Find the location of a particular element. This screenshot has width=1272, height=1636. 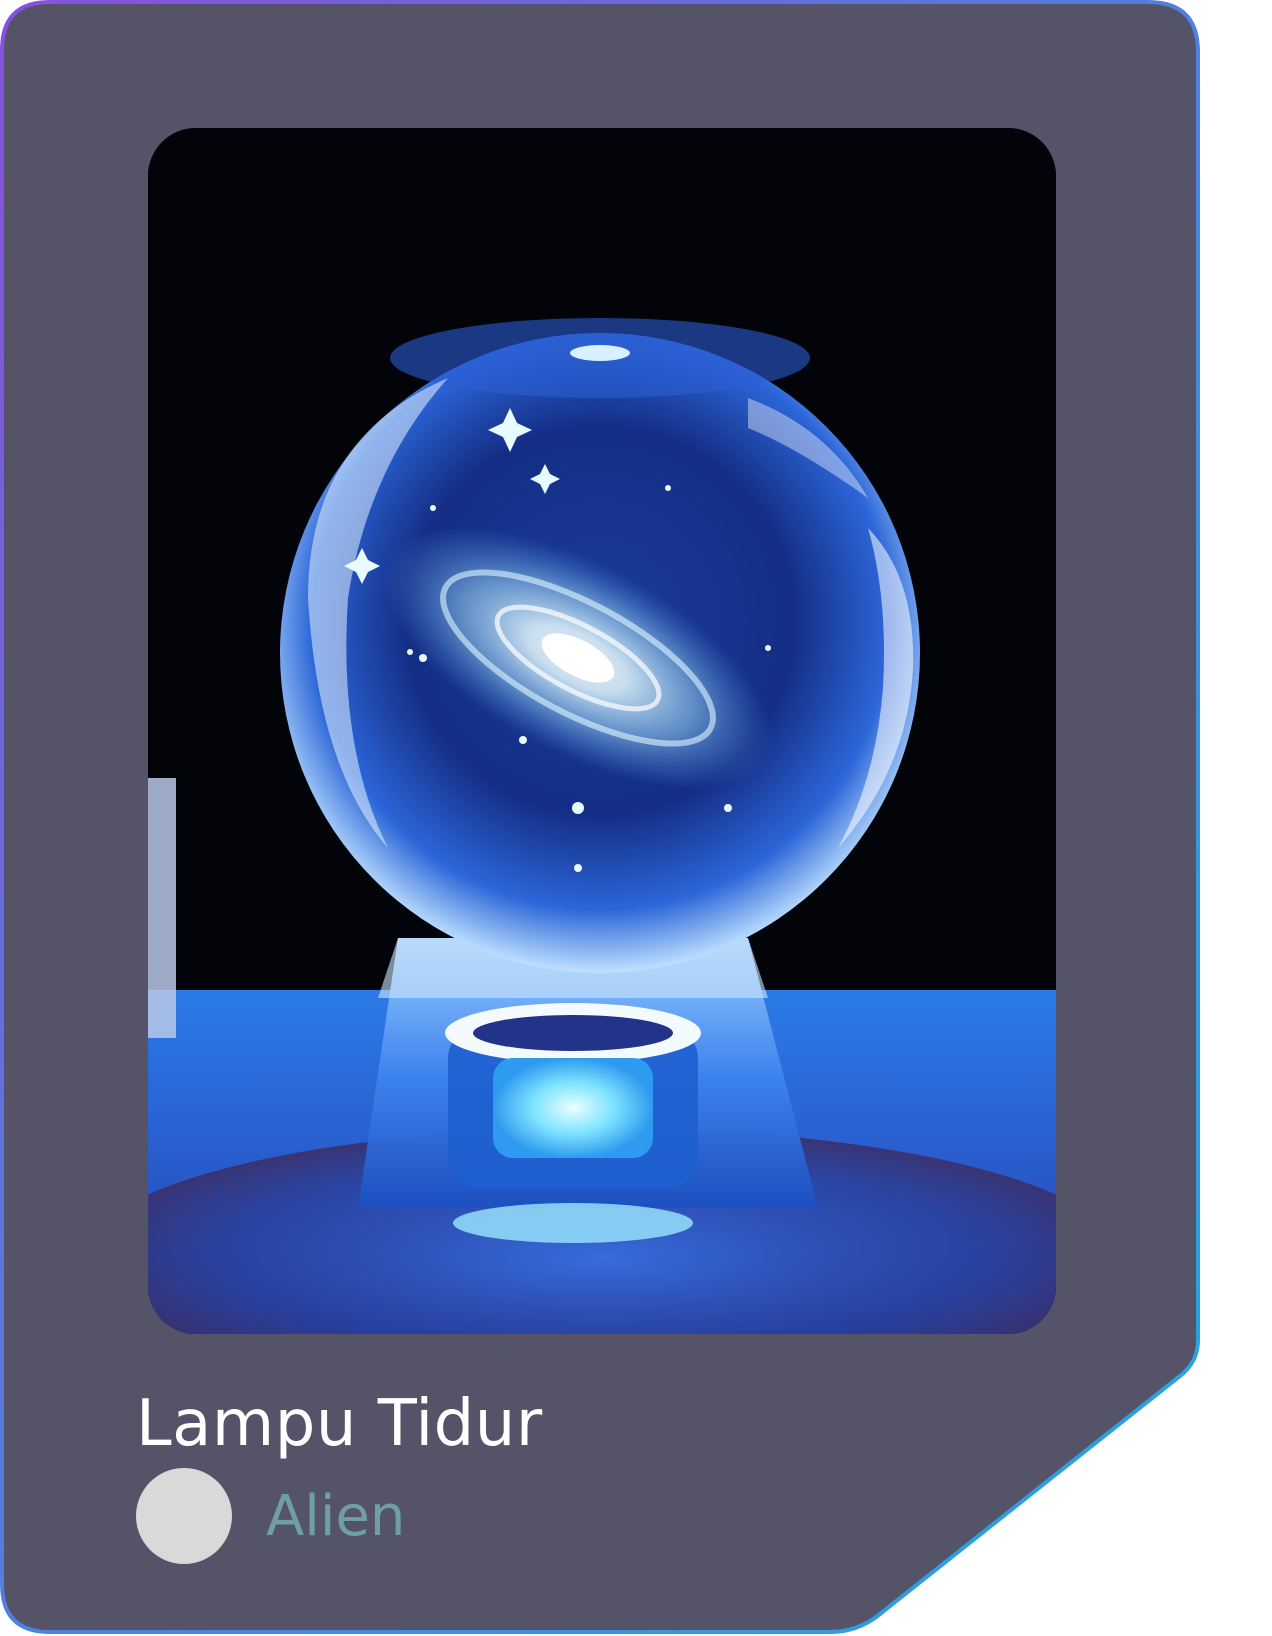

avatar is located at coordinates (184, 1516).